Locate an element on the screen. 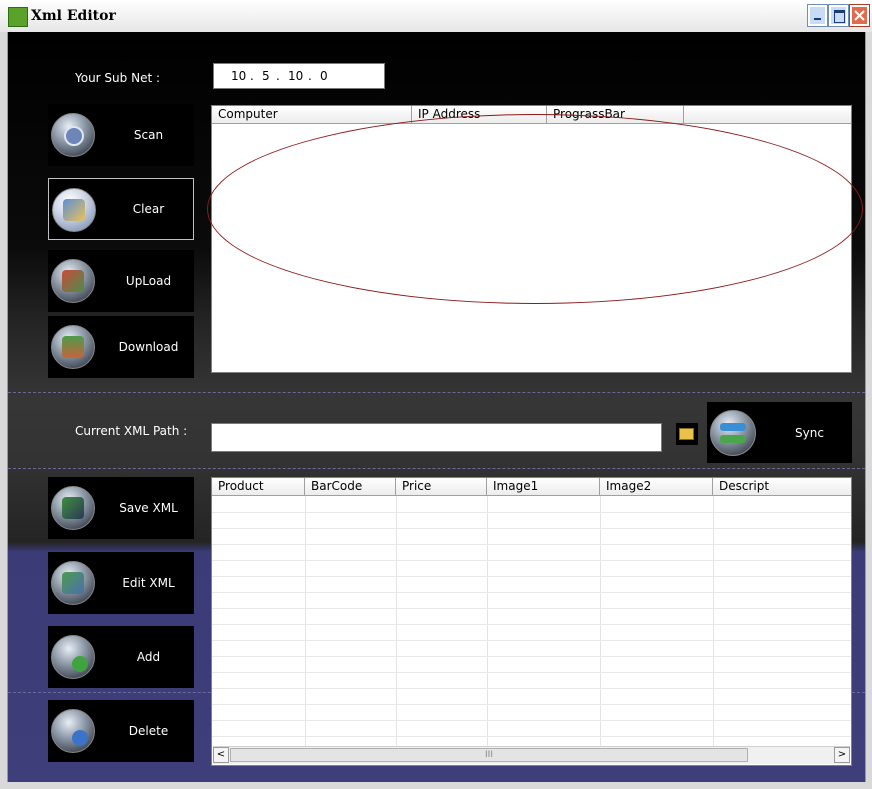 The image size is (872, 789). download-icon is located at coordinates (73, 347).